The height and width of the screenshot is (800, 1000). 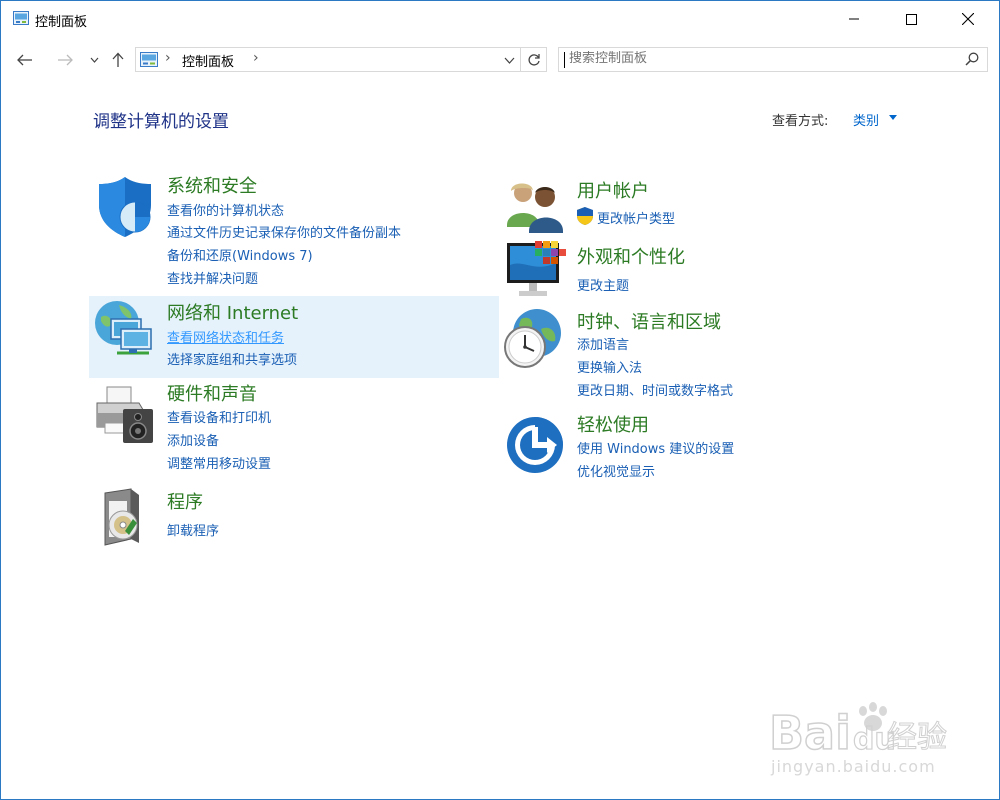 What do you see at coordinates (328, 59) in the screenshot?
I see `address-bar: › 控制面板 ›` at bounding box center [328, 59].